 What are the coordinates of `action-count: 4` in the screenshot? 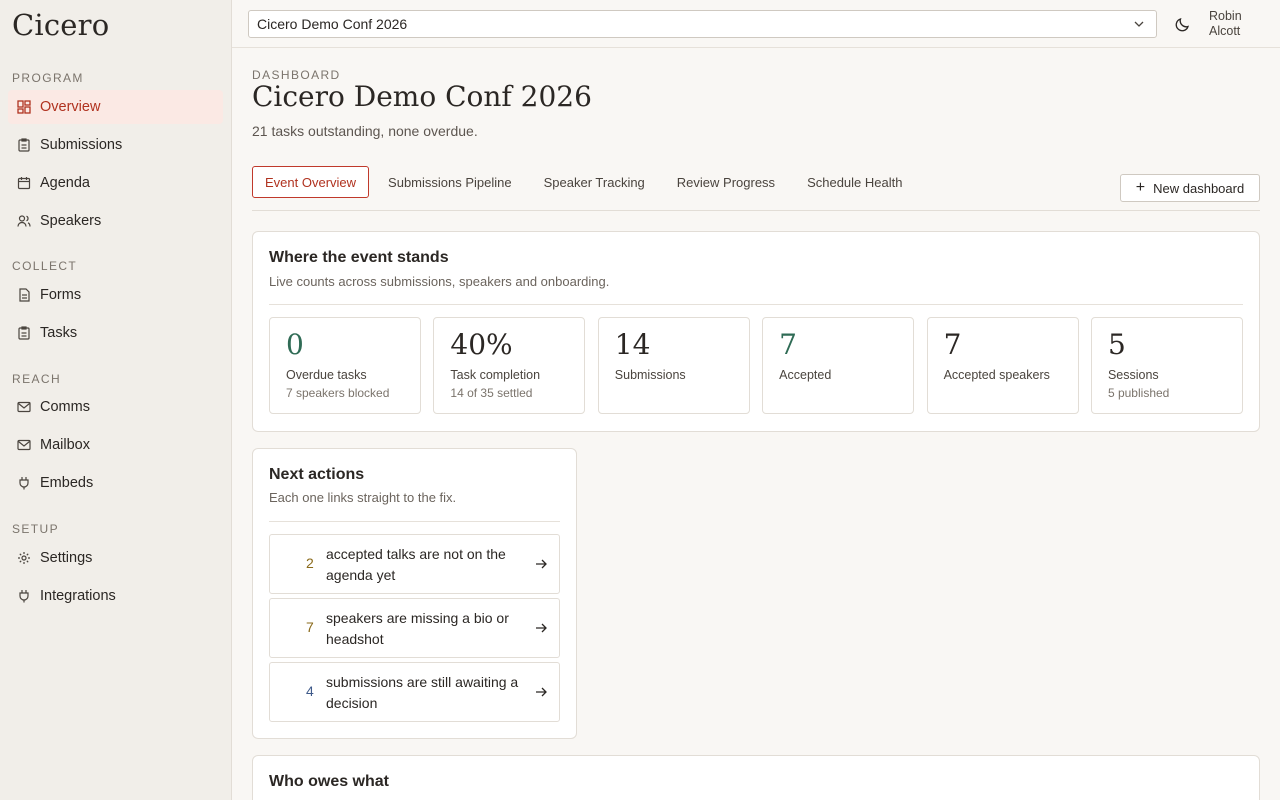 It's located at (310, 691).